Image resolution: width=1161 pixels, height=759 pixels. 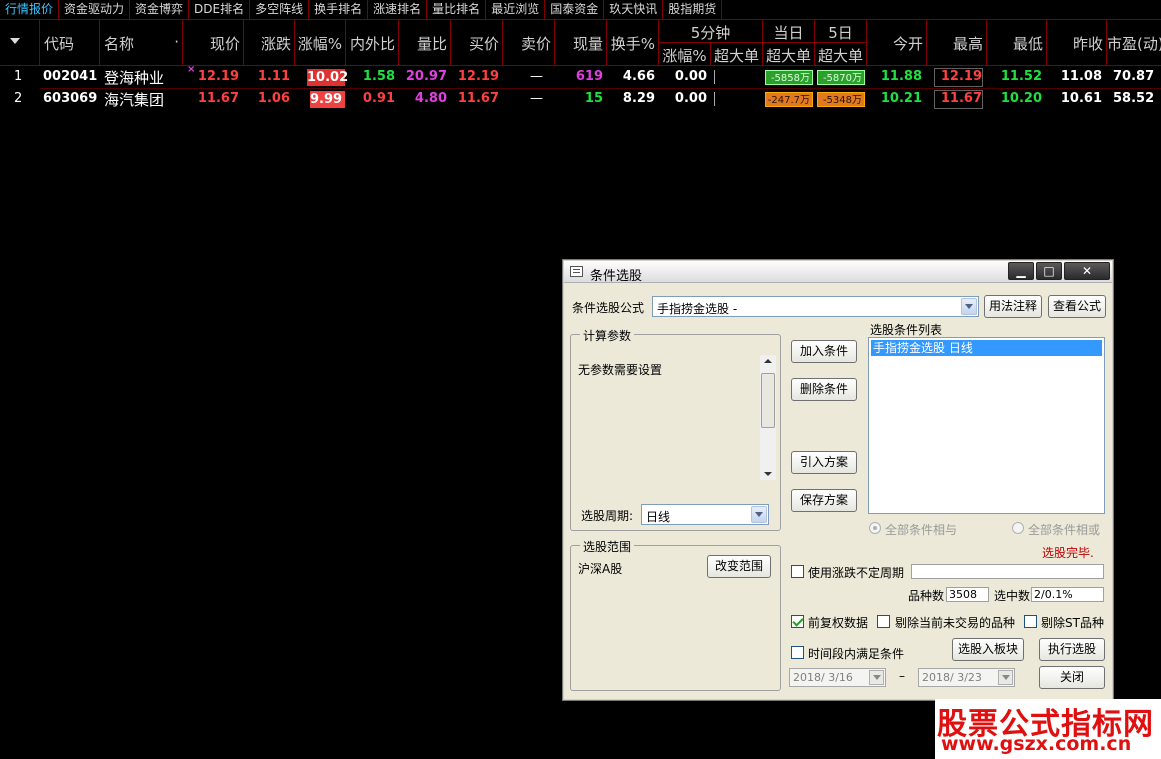 What do you see at coordinates (220, 9) in the screenshot?
I see `tab-dde-rank: DDE排名` at bounding box center [220, 9].